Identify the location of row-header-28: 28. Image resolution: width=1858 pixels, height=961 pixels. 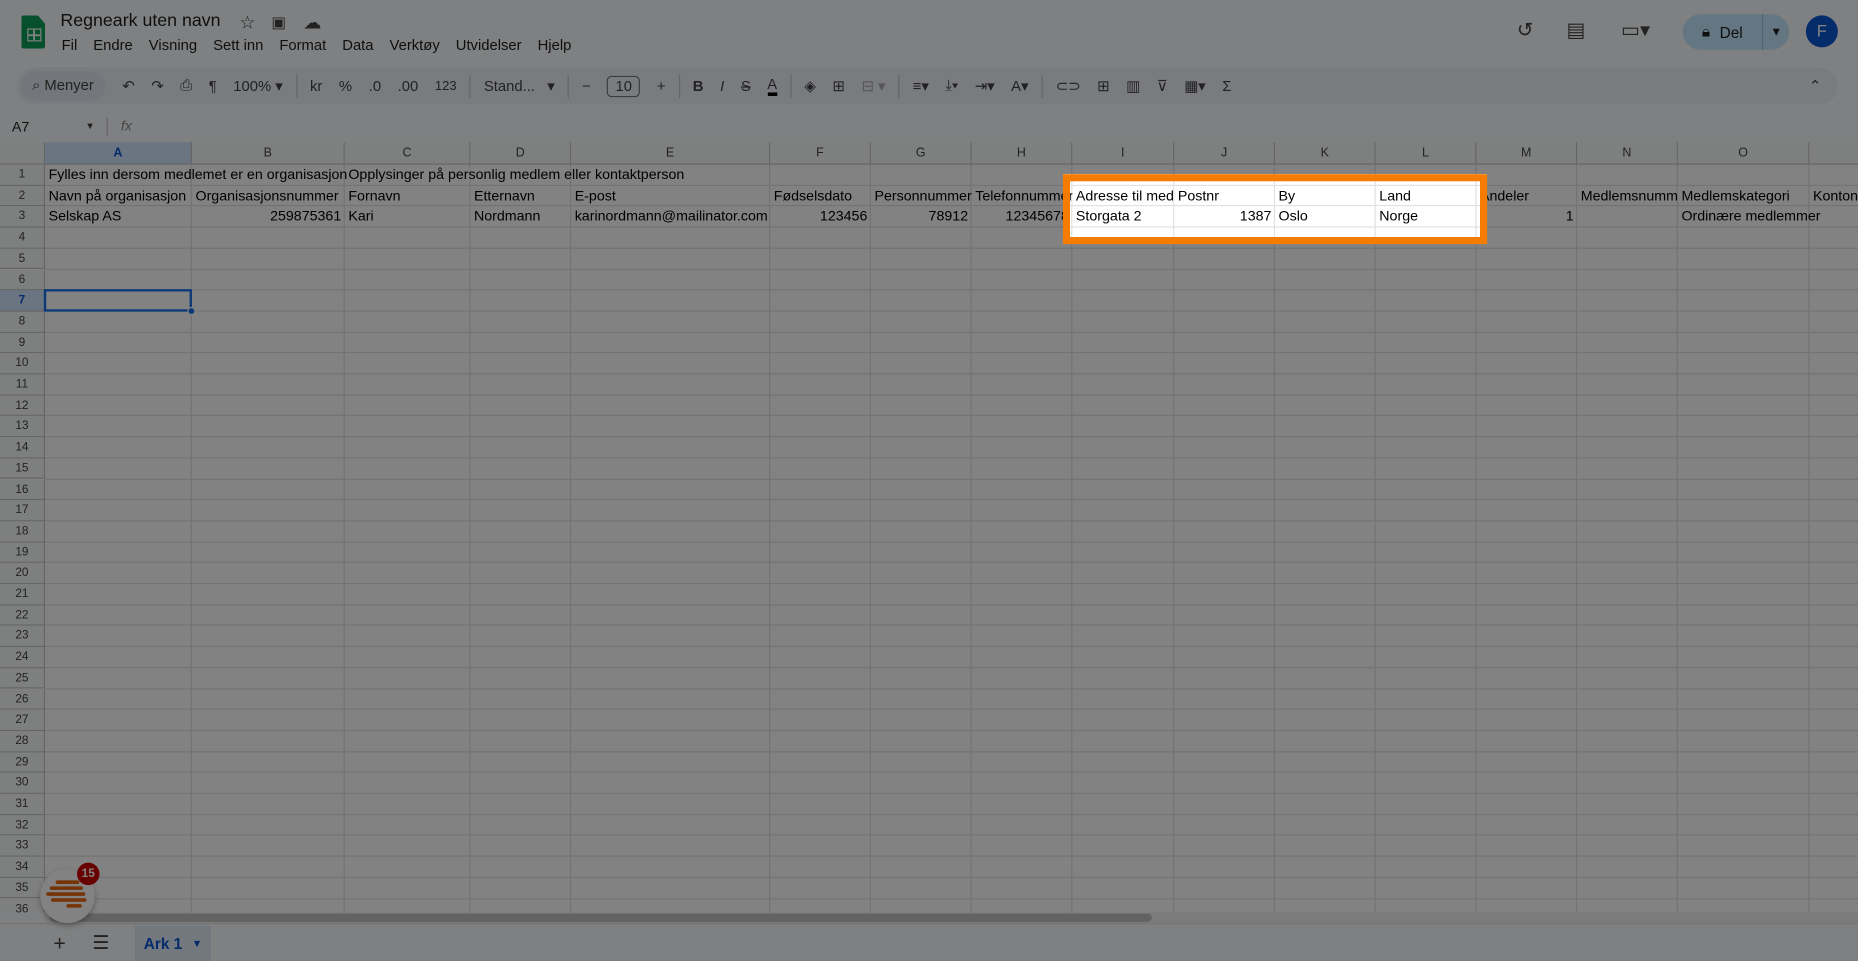
(23, 741).